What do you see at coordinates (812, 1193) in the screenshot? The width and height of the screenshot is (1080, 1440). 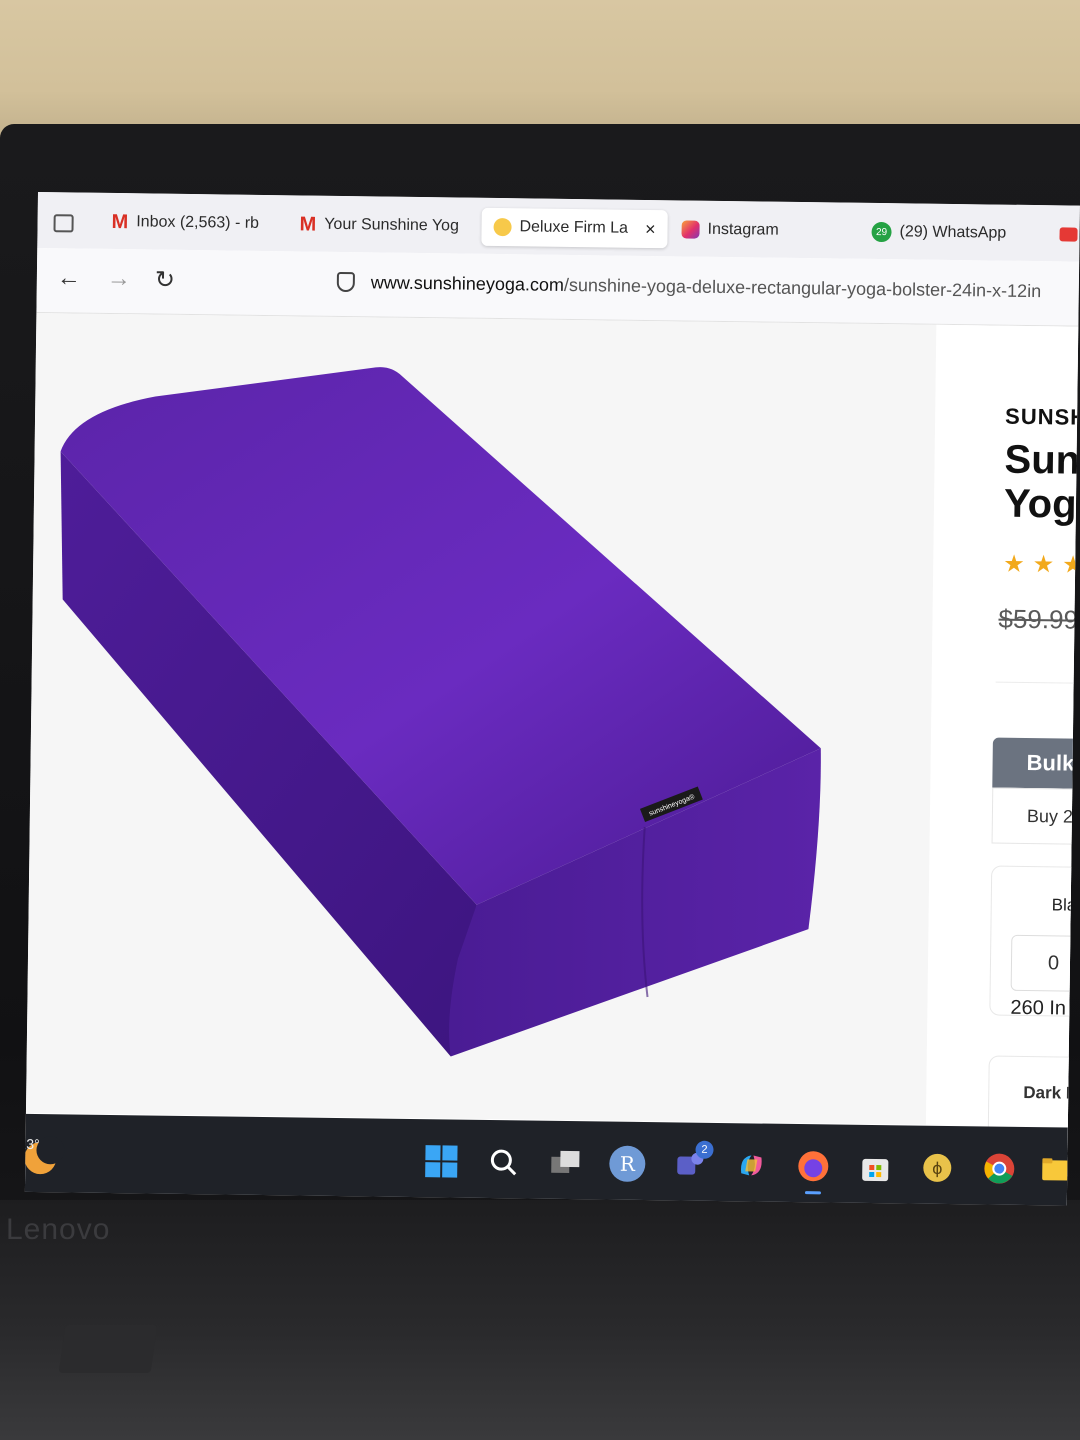 I see `active-app-indicator` at bounding box center [812, 1193].